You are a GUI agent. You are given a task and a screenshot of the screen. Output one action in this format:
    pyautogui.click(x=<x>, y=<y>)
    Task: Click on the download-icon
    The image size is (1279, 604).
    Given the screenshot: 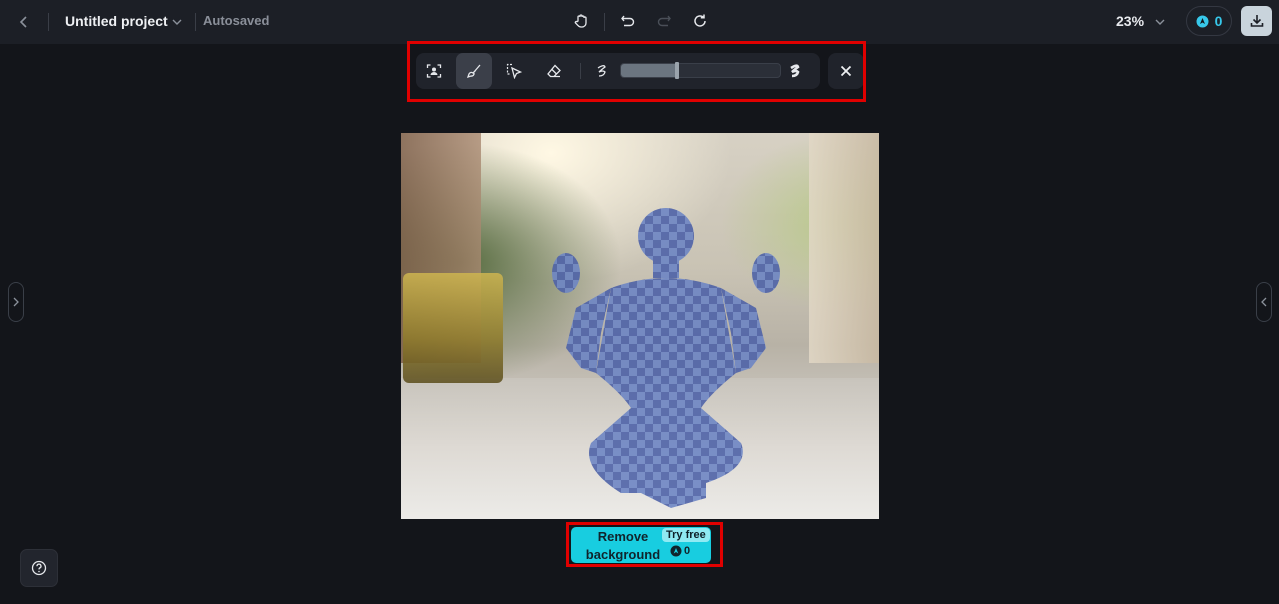 What is the action you would take?
    pyautogui.click(x=1256, y=21)
    